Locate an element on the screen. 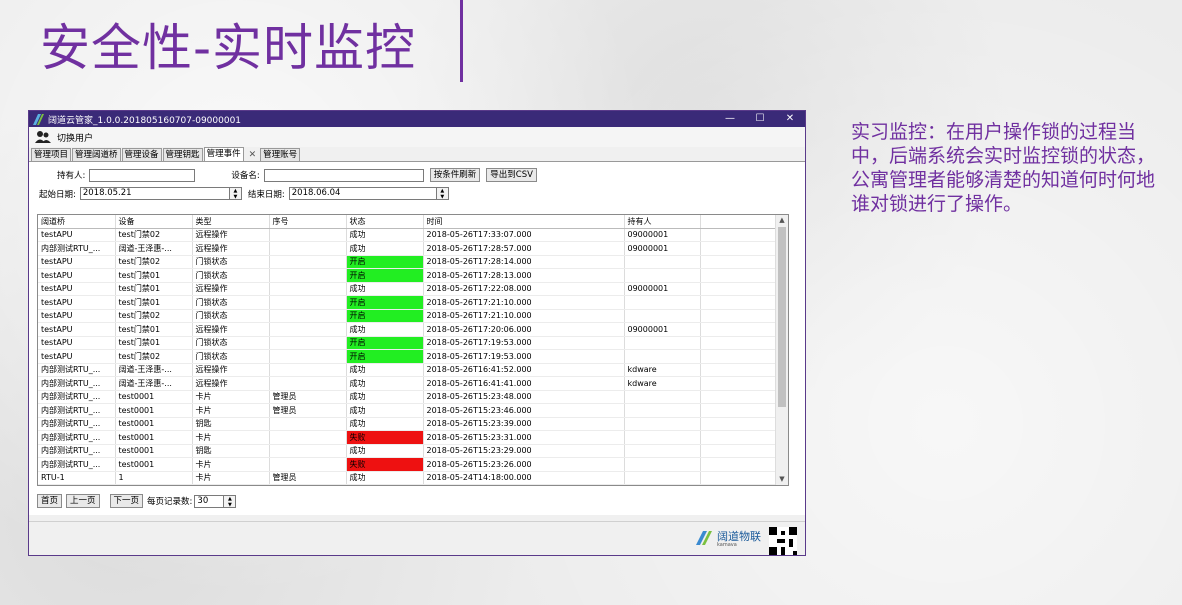 This screenshot has height=605, width=1182. scroll-down-icon: ▼ is located at coordinates (782, 479).